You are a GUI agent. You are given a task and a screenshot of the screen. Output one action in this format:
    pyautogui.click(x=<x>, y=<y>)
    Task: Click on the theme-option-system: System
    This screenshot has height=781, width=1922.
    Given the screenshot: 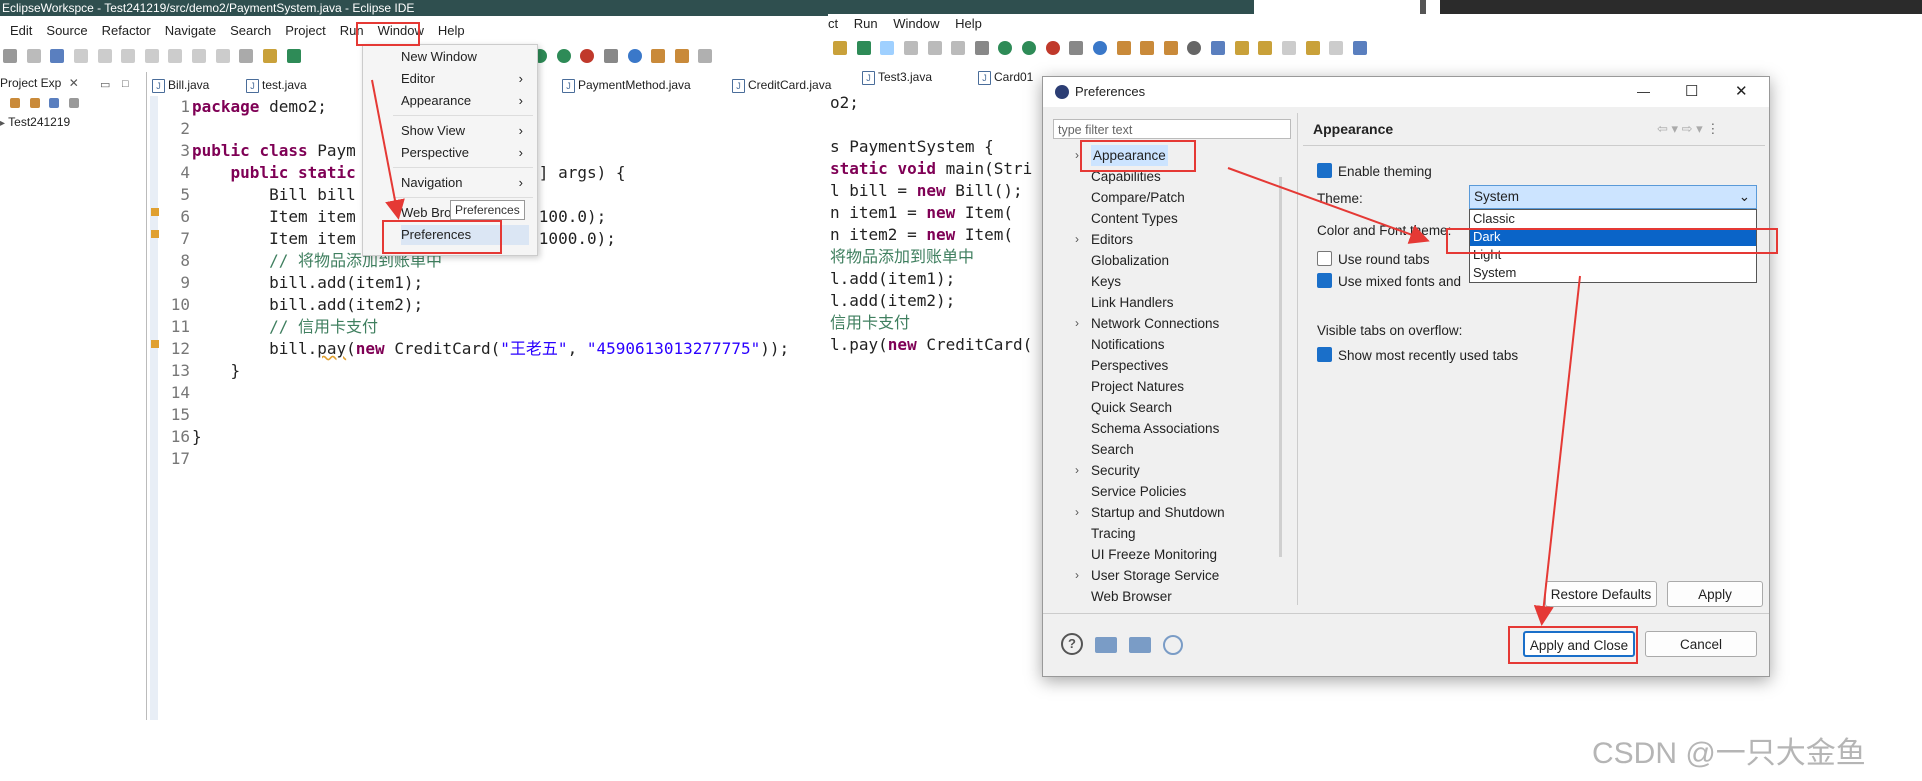 What is the action you would take?
    pyautogui.click(x=1613, y=273)
    